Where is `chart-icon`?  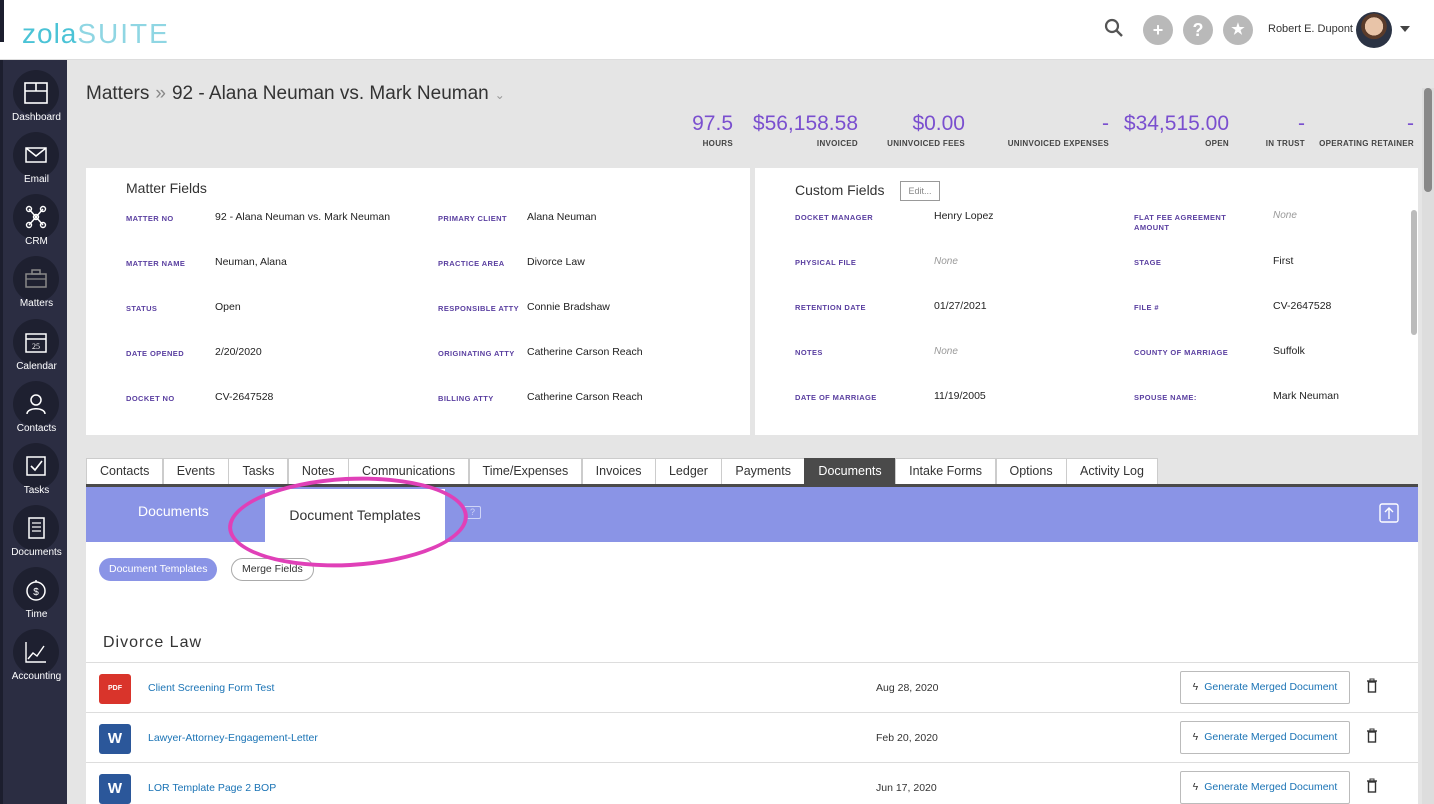 chart-icon is located at coordinates (36, 652).